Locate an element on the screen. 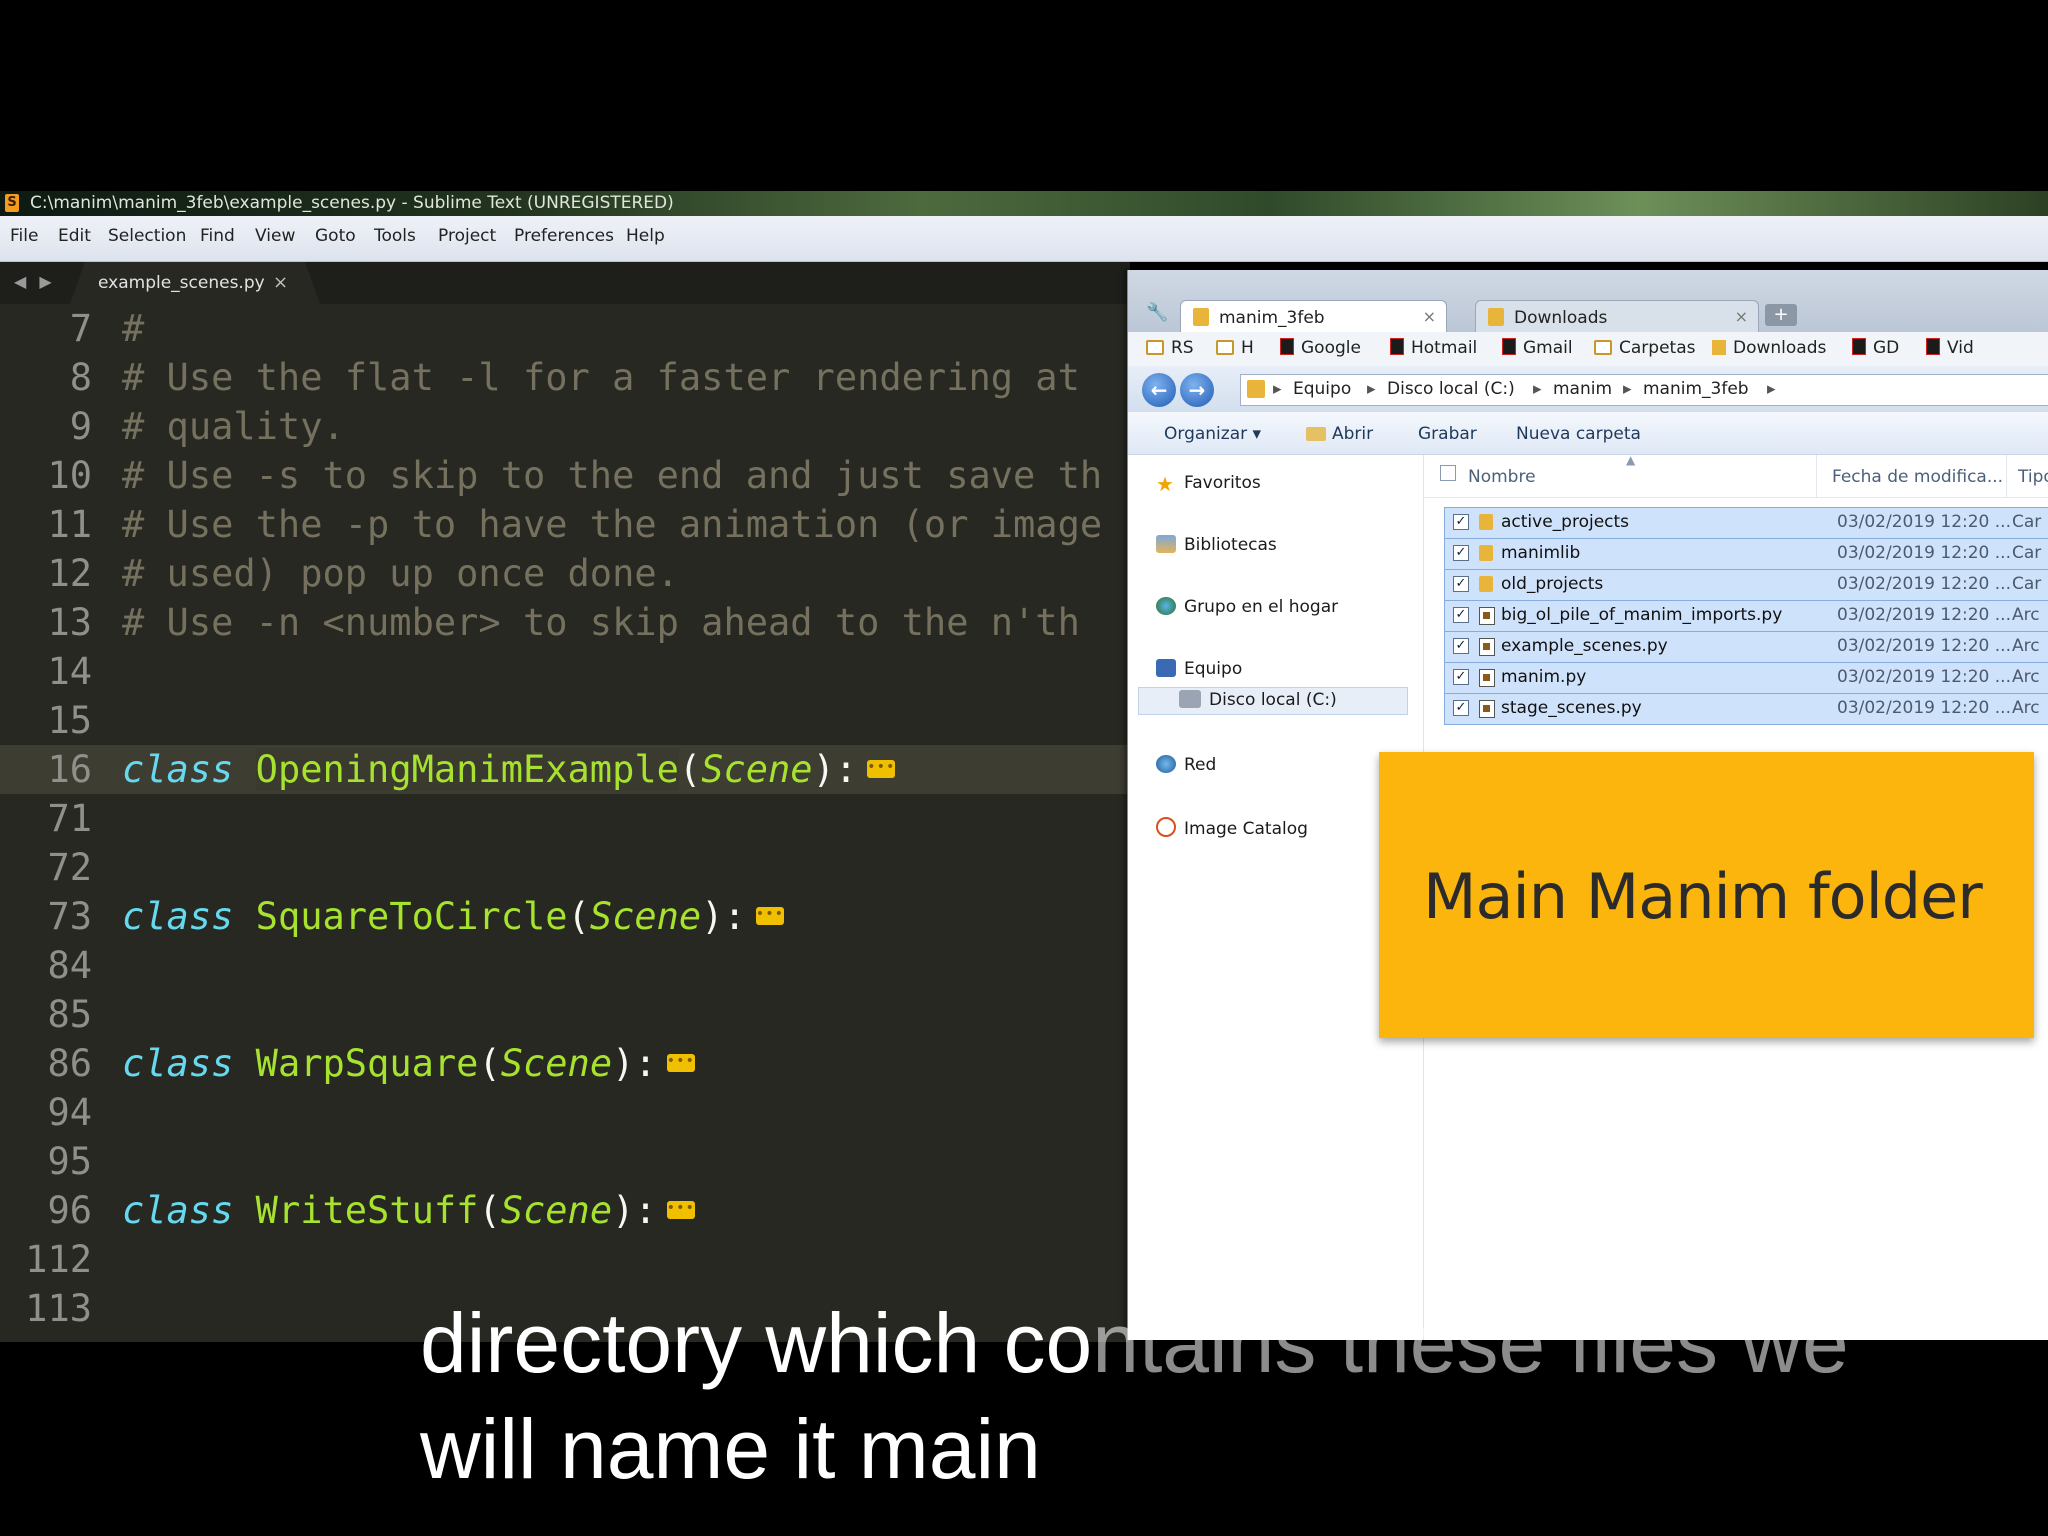 The height and width of the screenshot is (1536, 2048). burn-button: Grabar is located at coordinates (1447, 434).